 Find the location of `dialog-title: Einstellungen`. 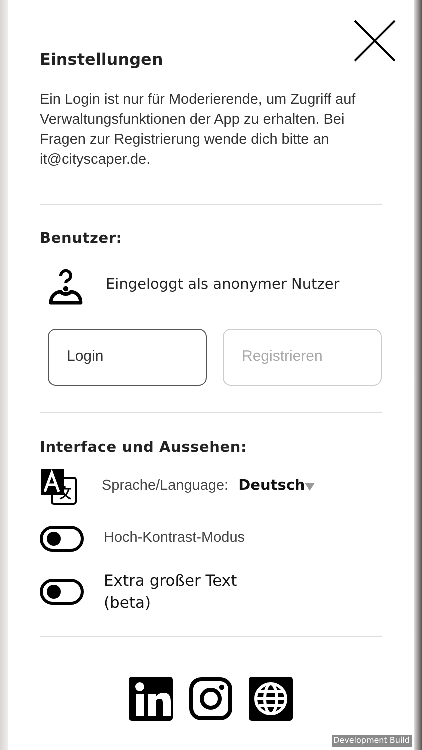

dialog-title: Einstellungen is located at coordinates (102, 60).